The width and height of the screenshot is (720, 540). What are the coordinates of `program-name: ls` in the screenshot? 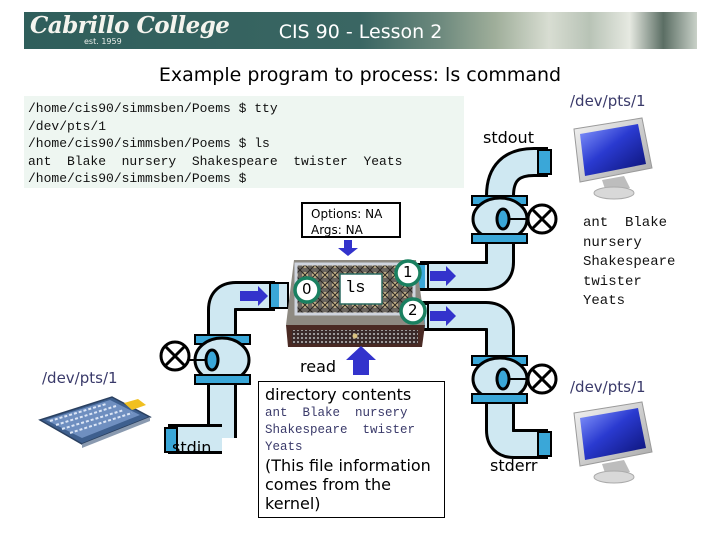 It's located at (355, 288).